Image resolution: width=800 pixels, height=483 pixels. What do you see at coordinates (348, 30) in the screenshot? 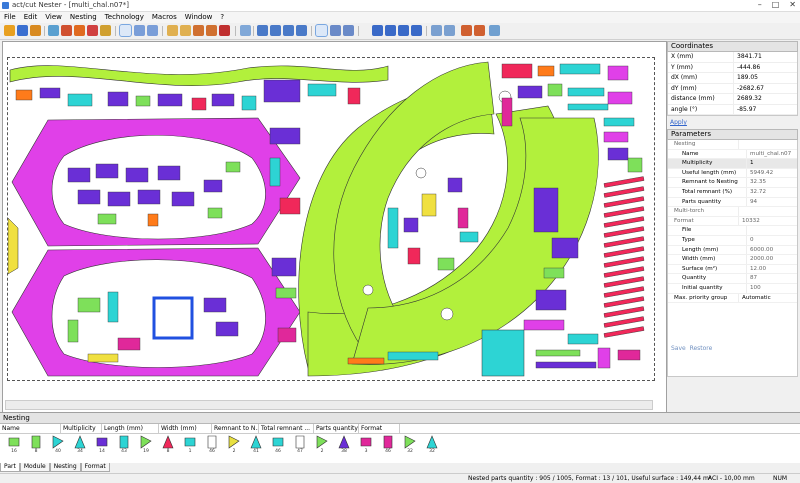
I see `detail-view-icon` at bounding box center [348, 30].